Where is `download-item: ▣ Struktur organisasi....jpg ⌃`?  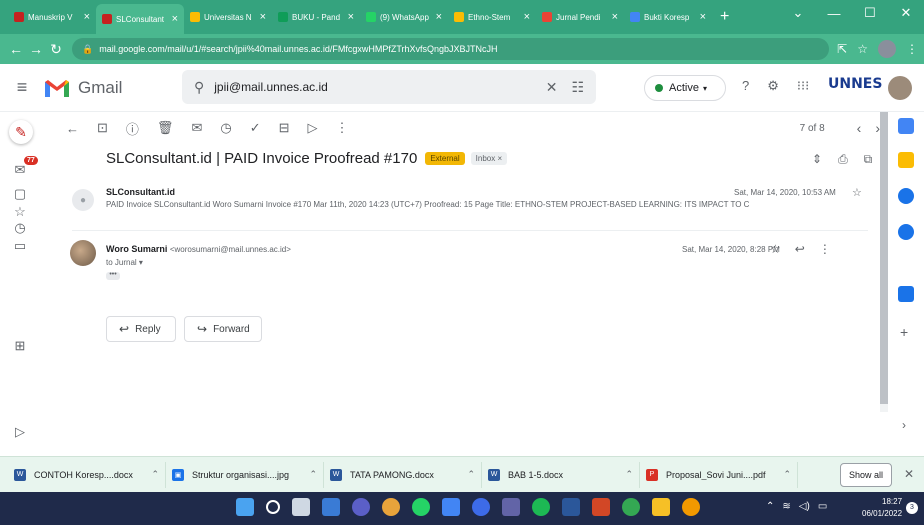 download-item: ▣ Struktur organisasi....jpg ⌃ is located at coordinates (245, 474).